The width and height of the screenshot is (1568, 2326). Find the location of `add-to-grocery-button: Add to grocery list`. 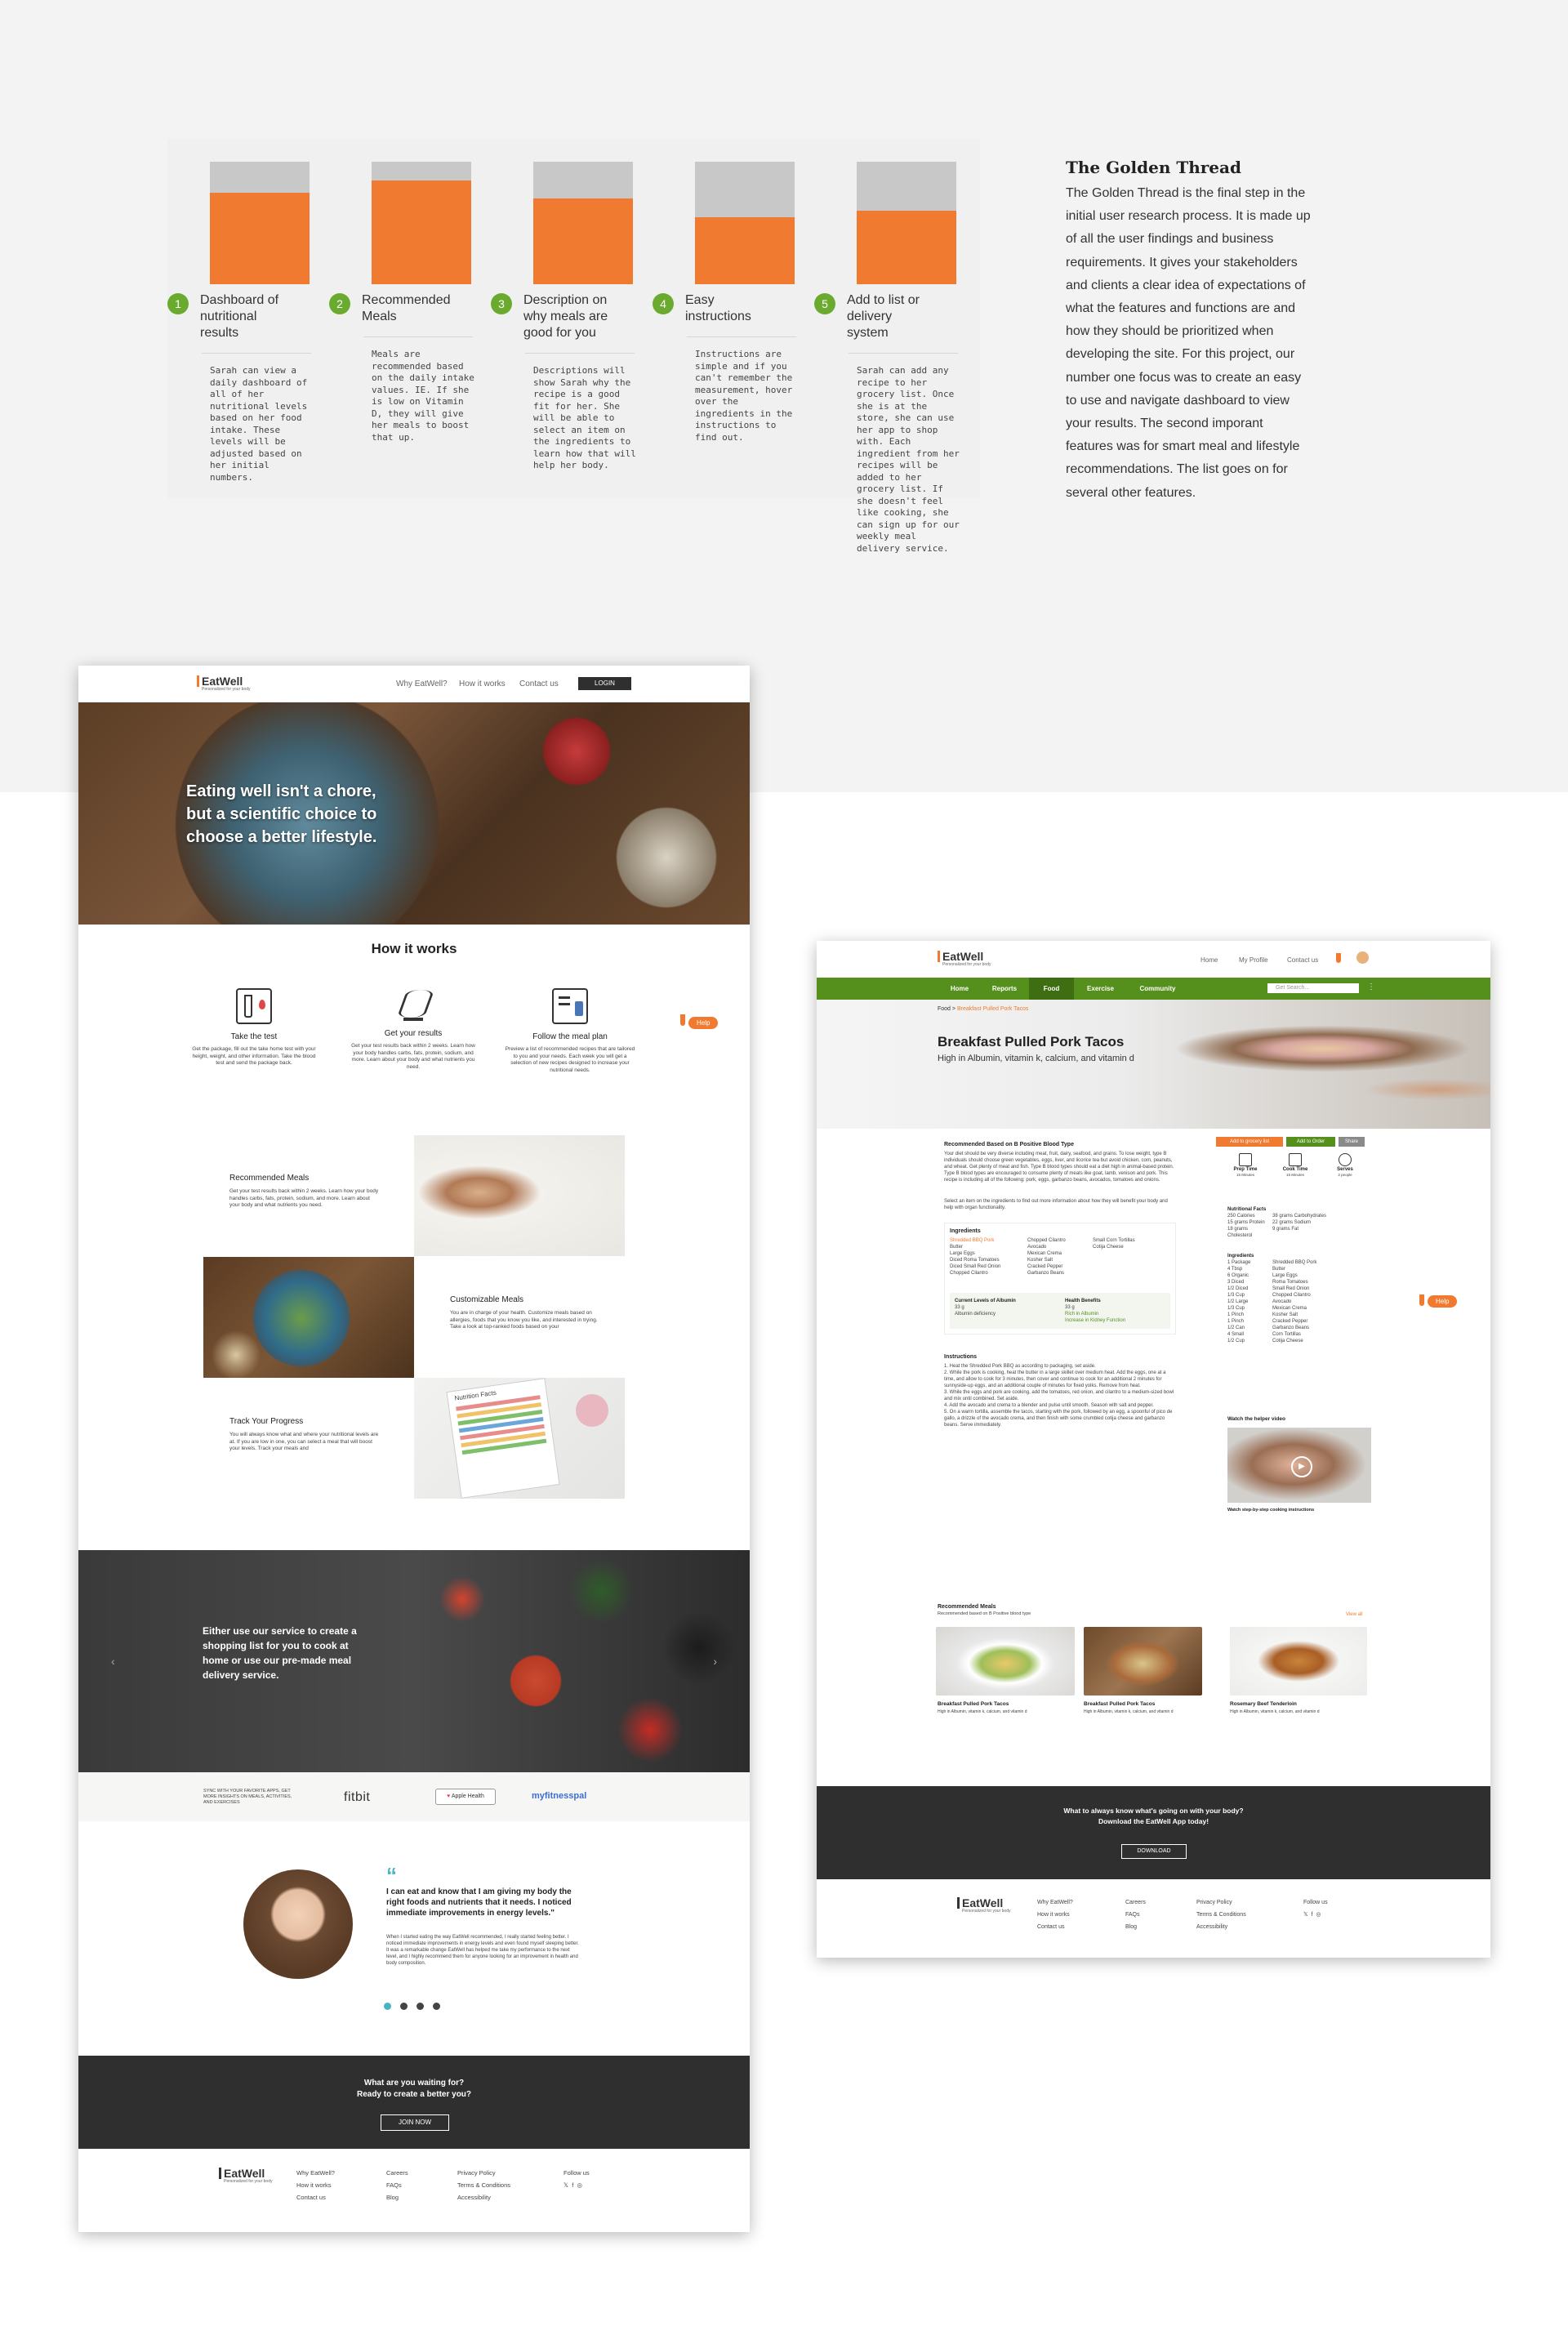

add-to-grocery-button: Add to grocery list is located at coordinates (1249, 1142).